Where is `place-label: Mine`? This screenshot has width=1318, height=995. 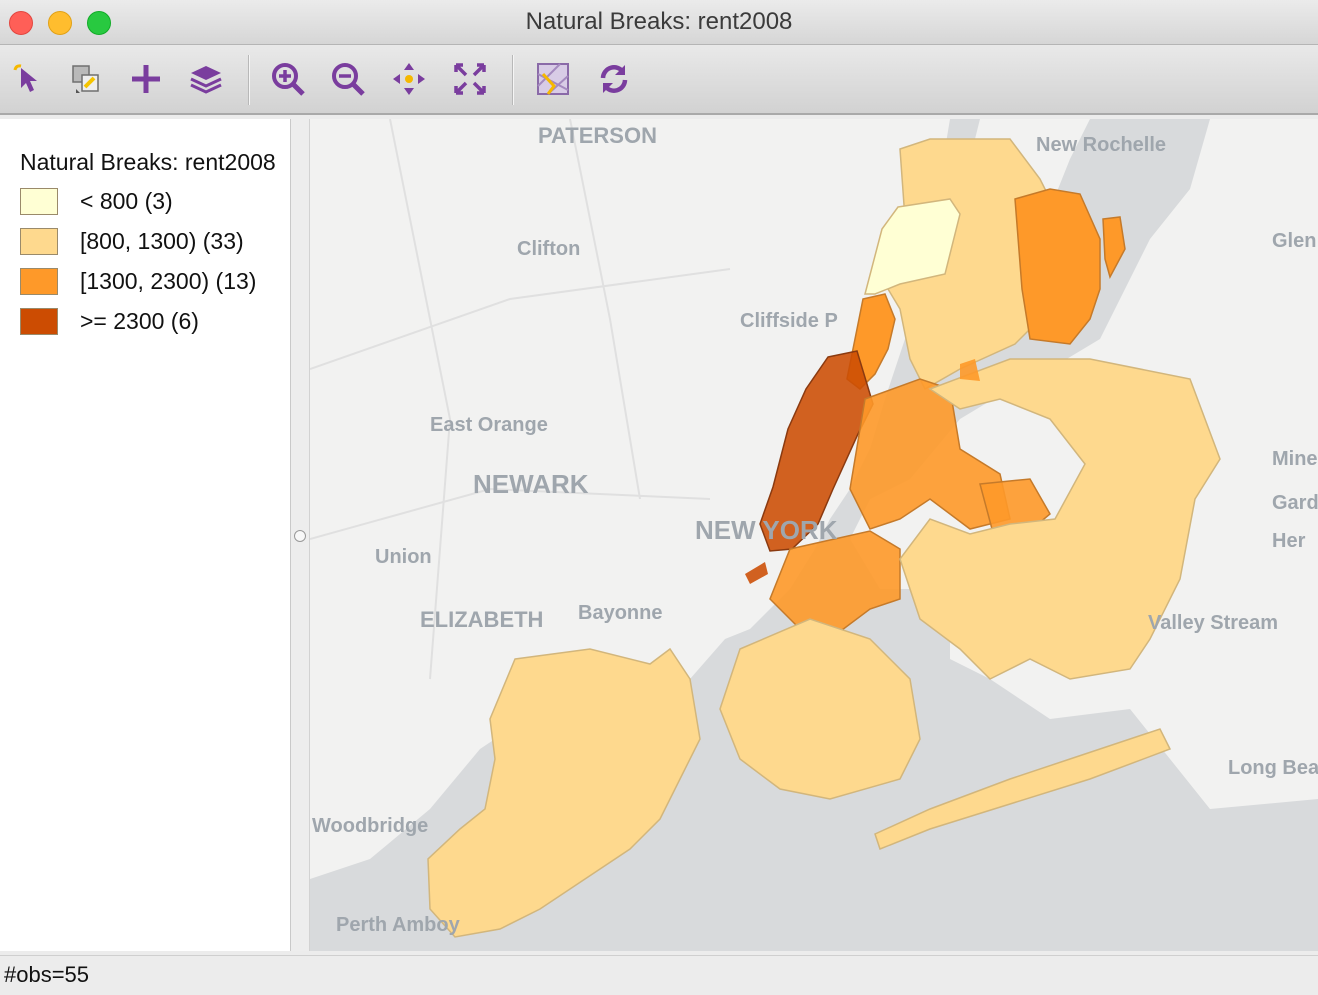
place-label: Mine is located at coordinates (1295, 459).